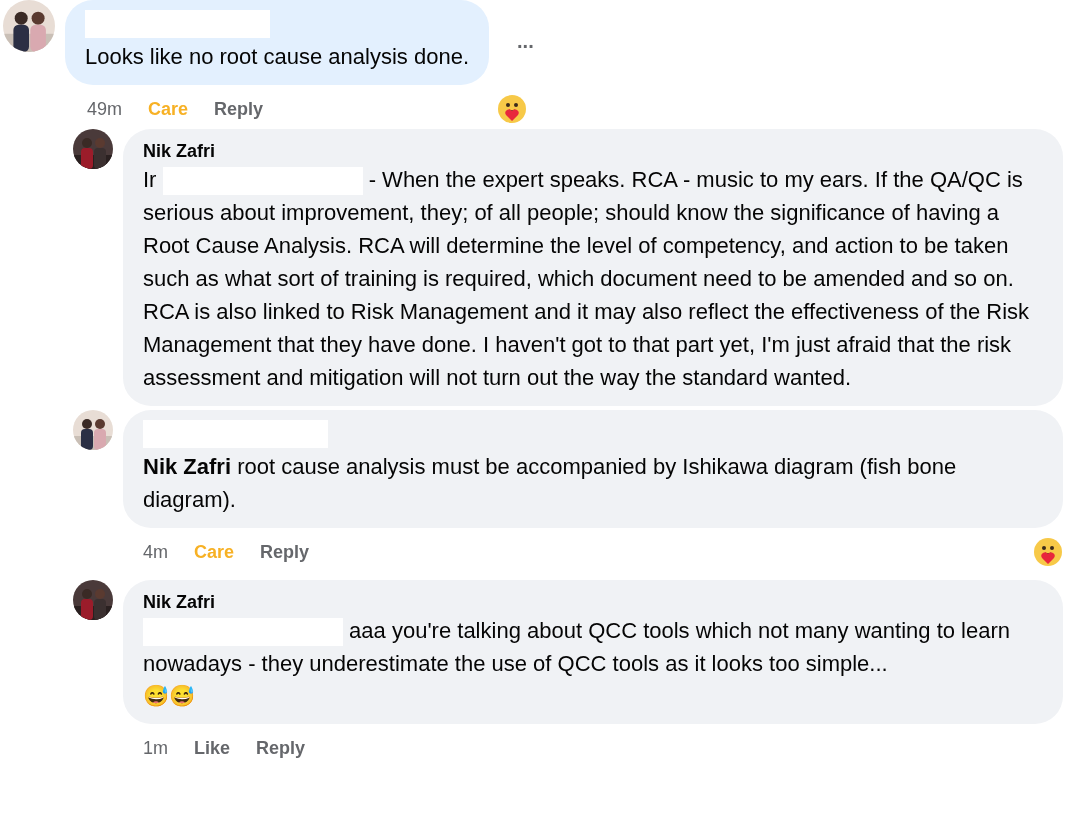 This screenshot has height=833, width=1077. Describe the element at coordinates (169, 696) in the screenshot. I see `emoji-text: 😅😅` at that location.